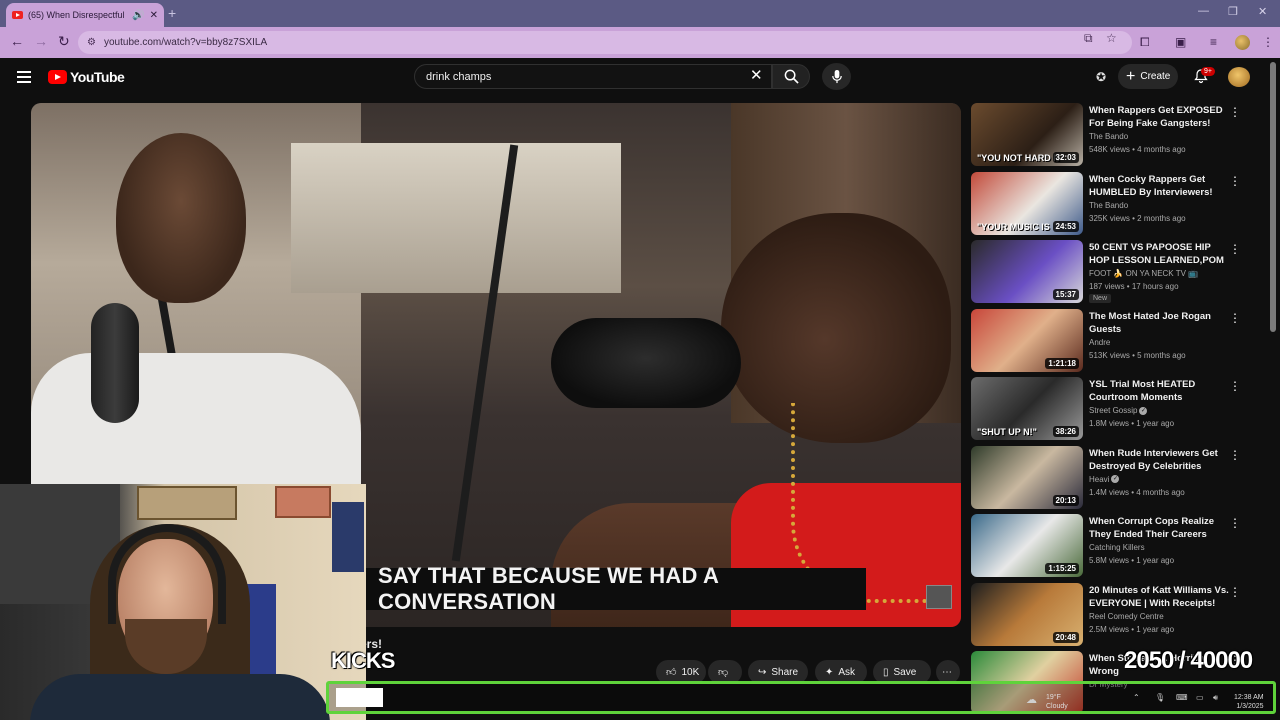  I want to click on plus-icon: +, so click(1131, 76).